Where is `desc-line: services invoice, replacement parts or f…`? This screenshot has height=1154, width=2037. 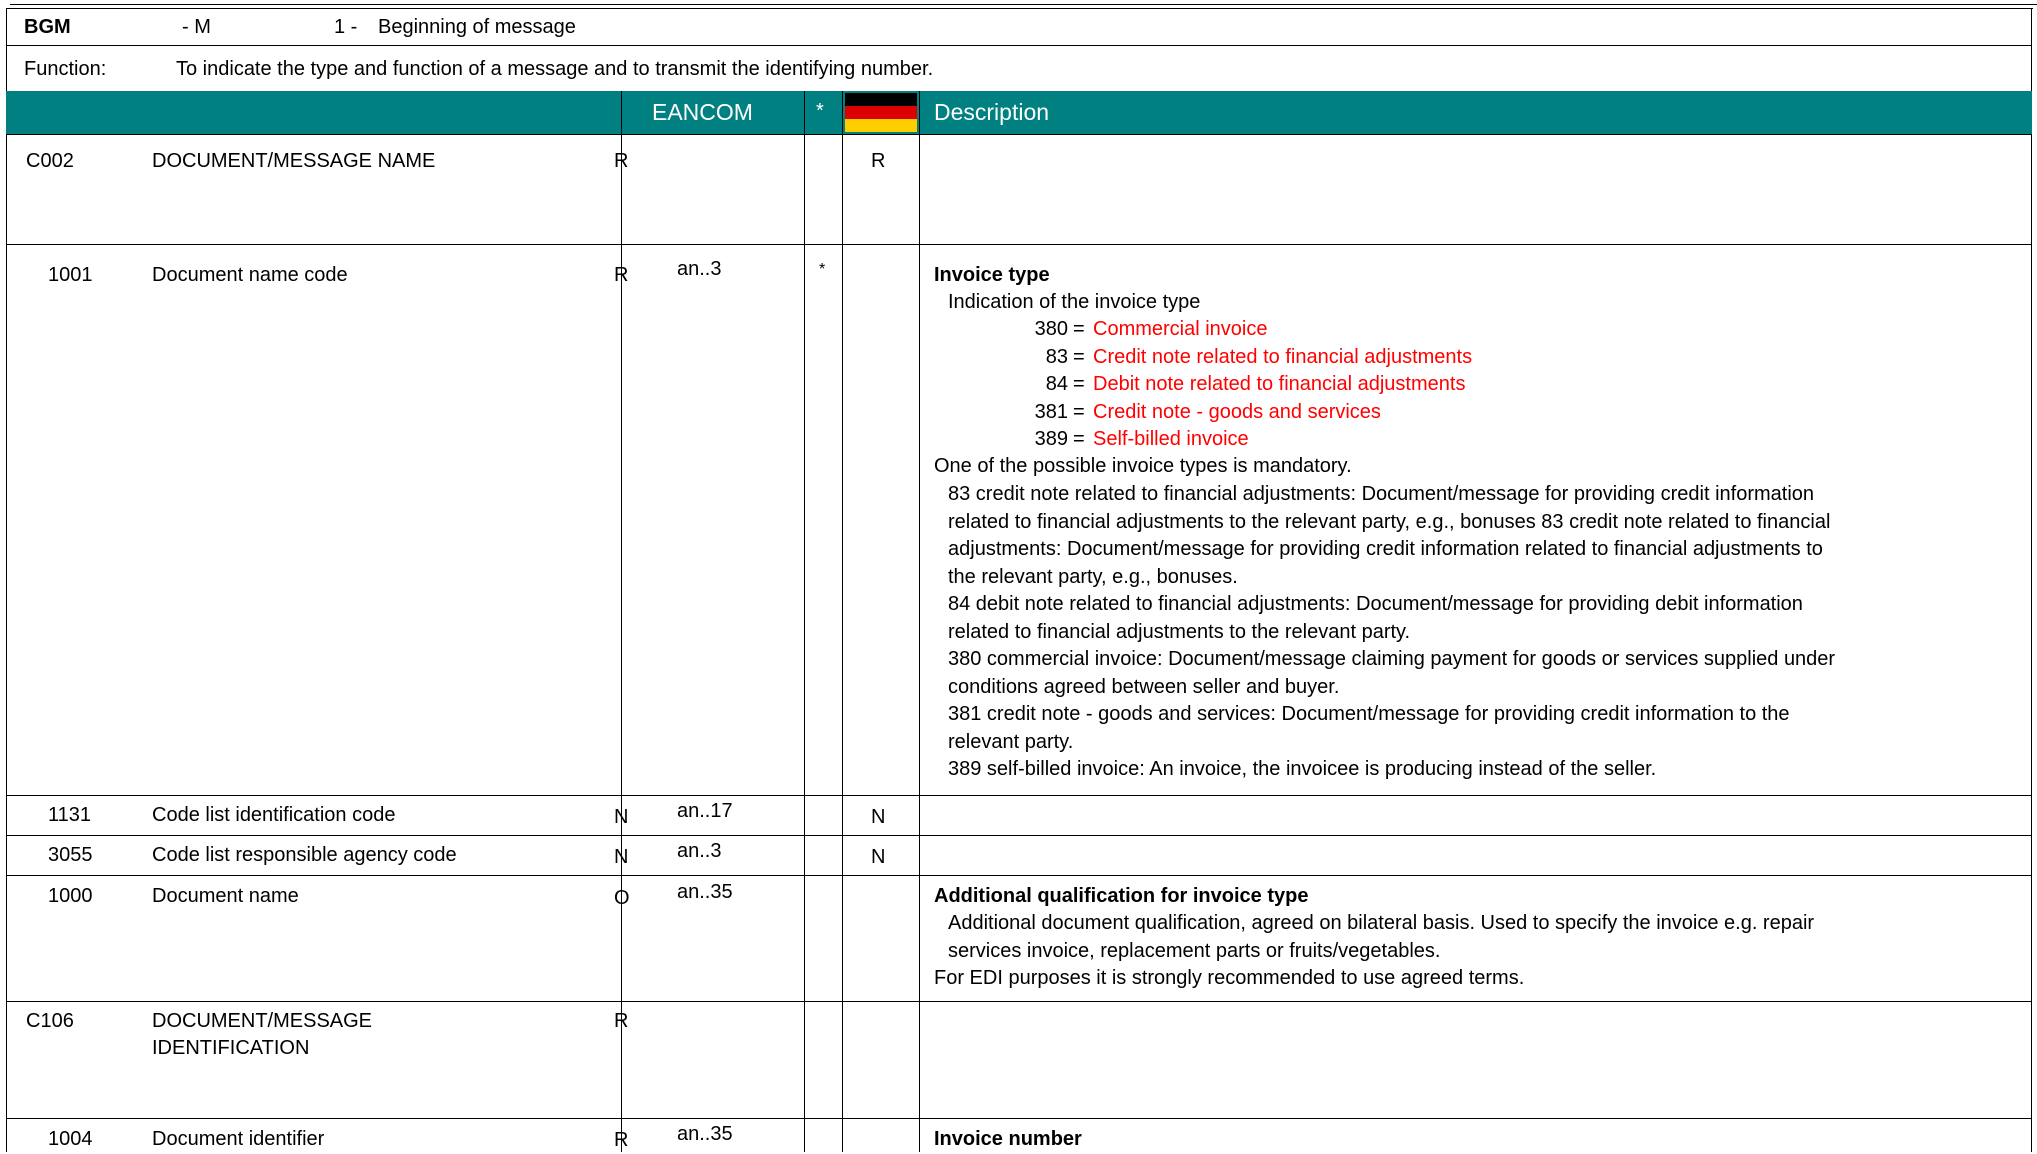
desc-line: services invoice, replacement parts or f… is located at coordinates (1194, 950).